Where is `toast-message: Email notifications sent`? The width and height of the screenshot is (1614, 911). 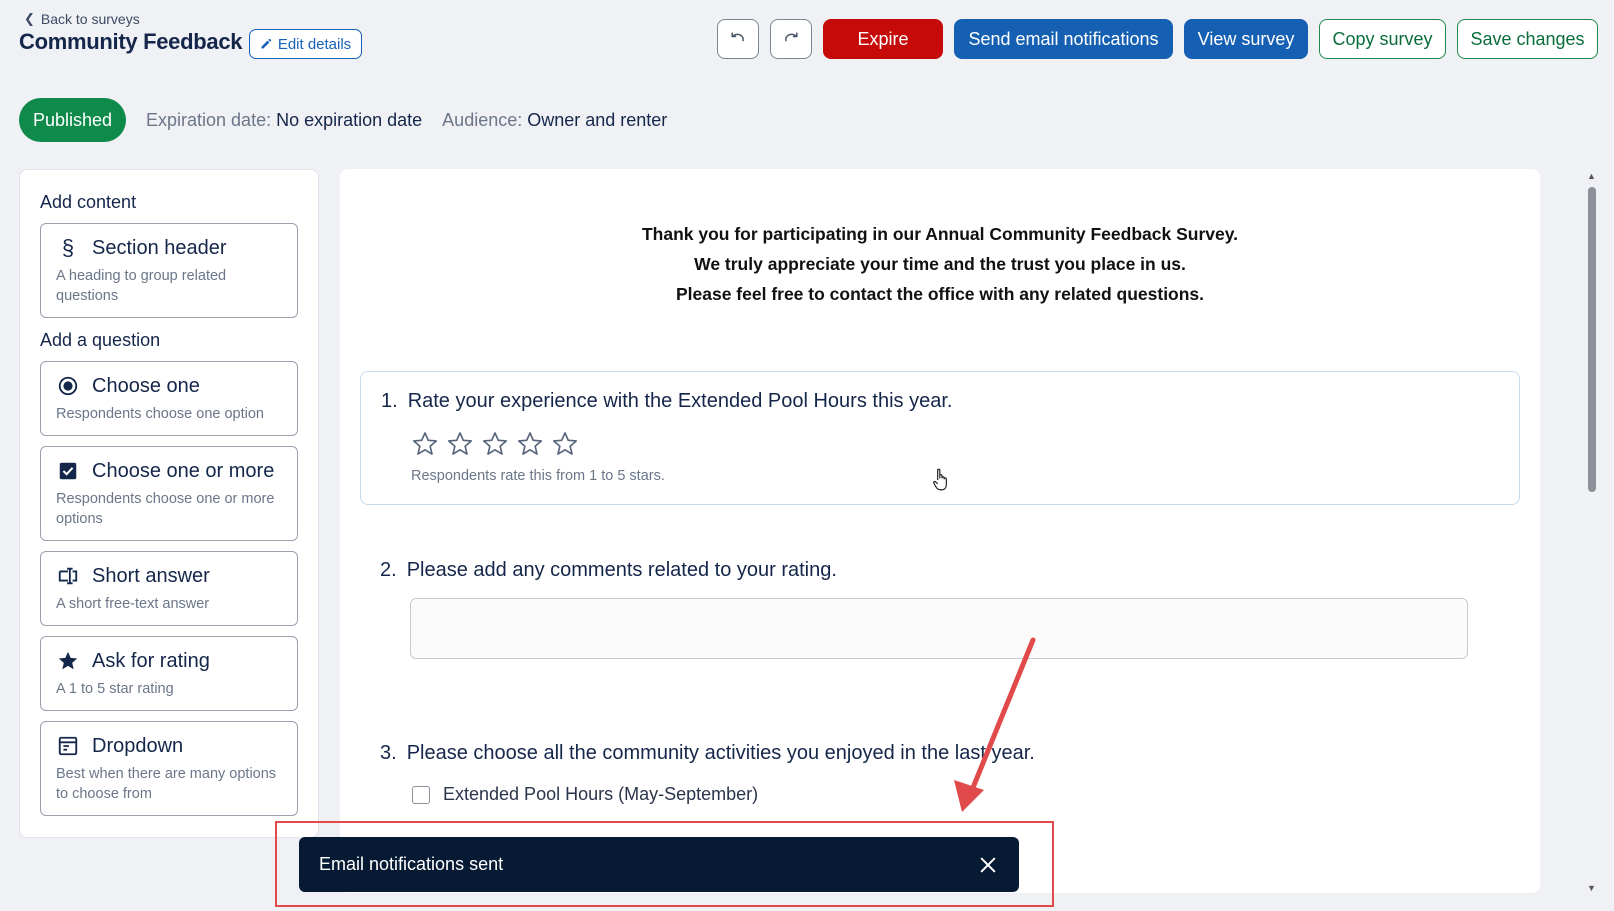 toast-message: Email notifications sent is located at coordinates (411, 864).